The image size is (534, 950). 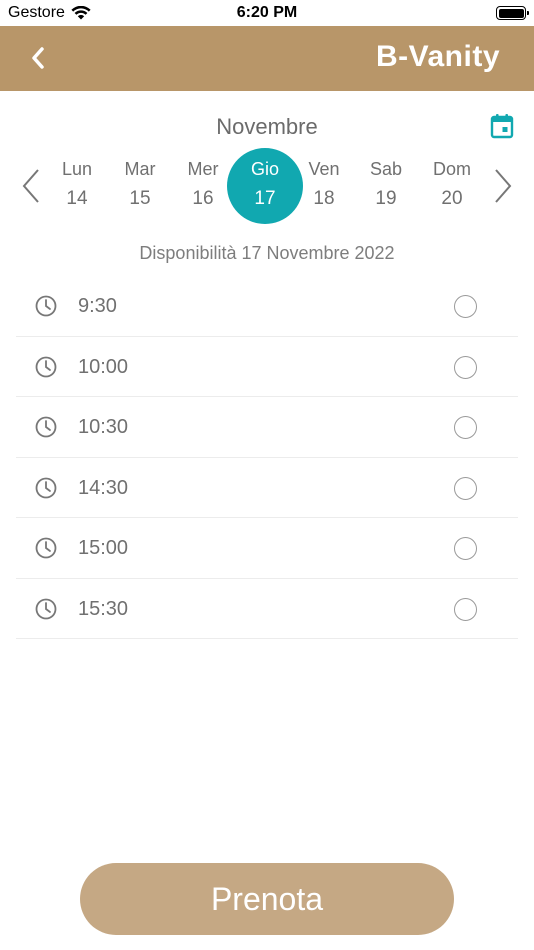 What do you see at coordinates (452, 186) in the screenshot?
I see `day-sunday: Dom 20` at bounding box center [452, 186].